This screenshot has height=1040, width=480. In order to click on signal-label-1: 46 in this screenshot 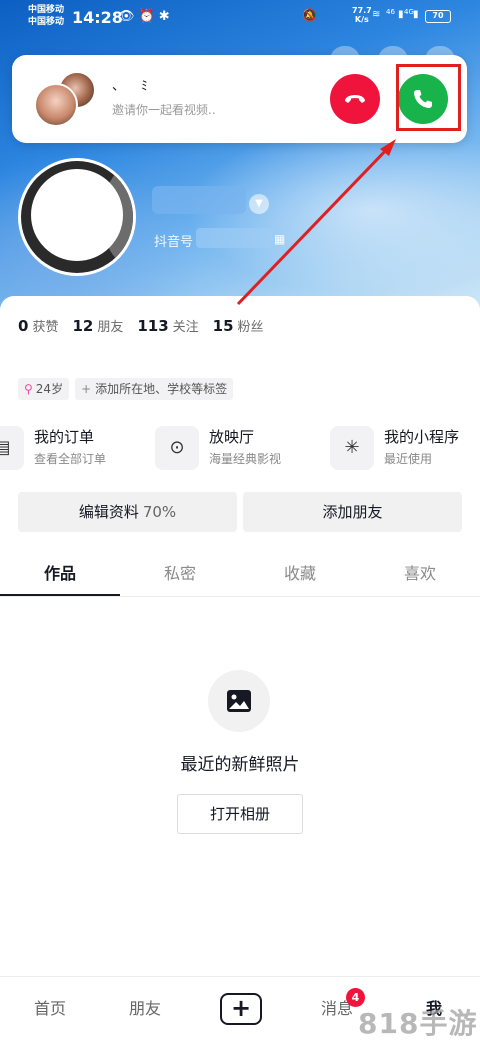, I will do `click(390, 12)`.